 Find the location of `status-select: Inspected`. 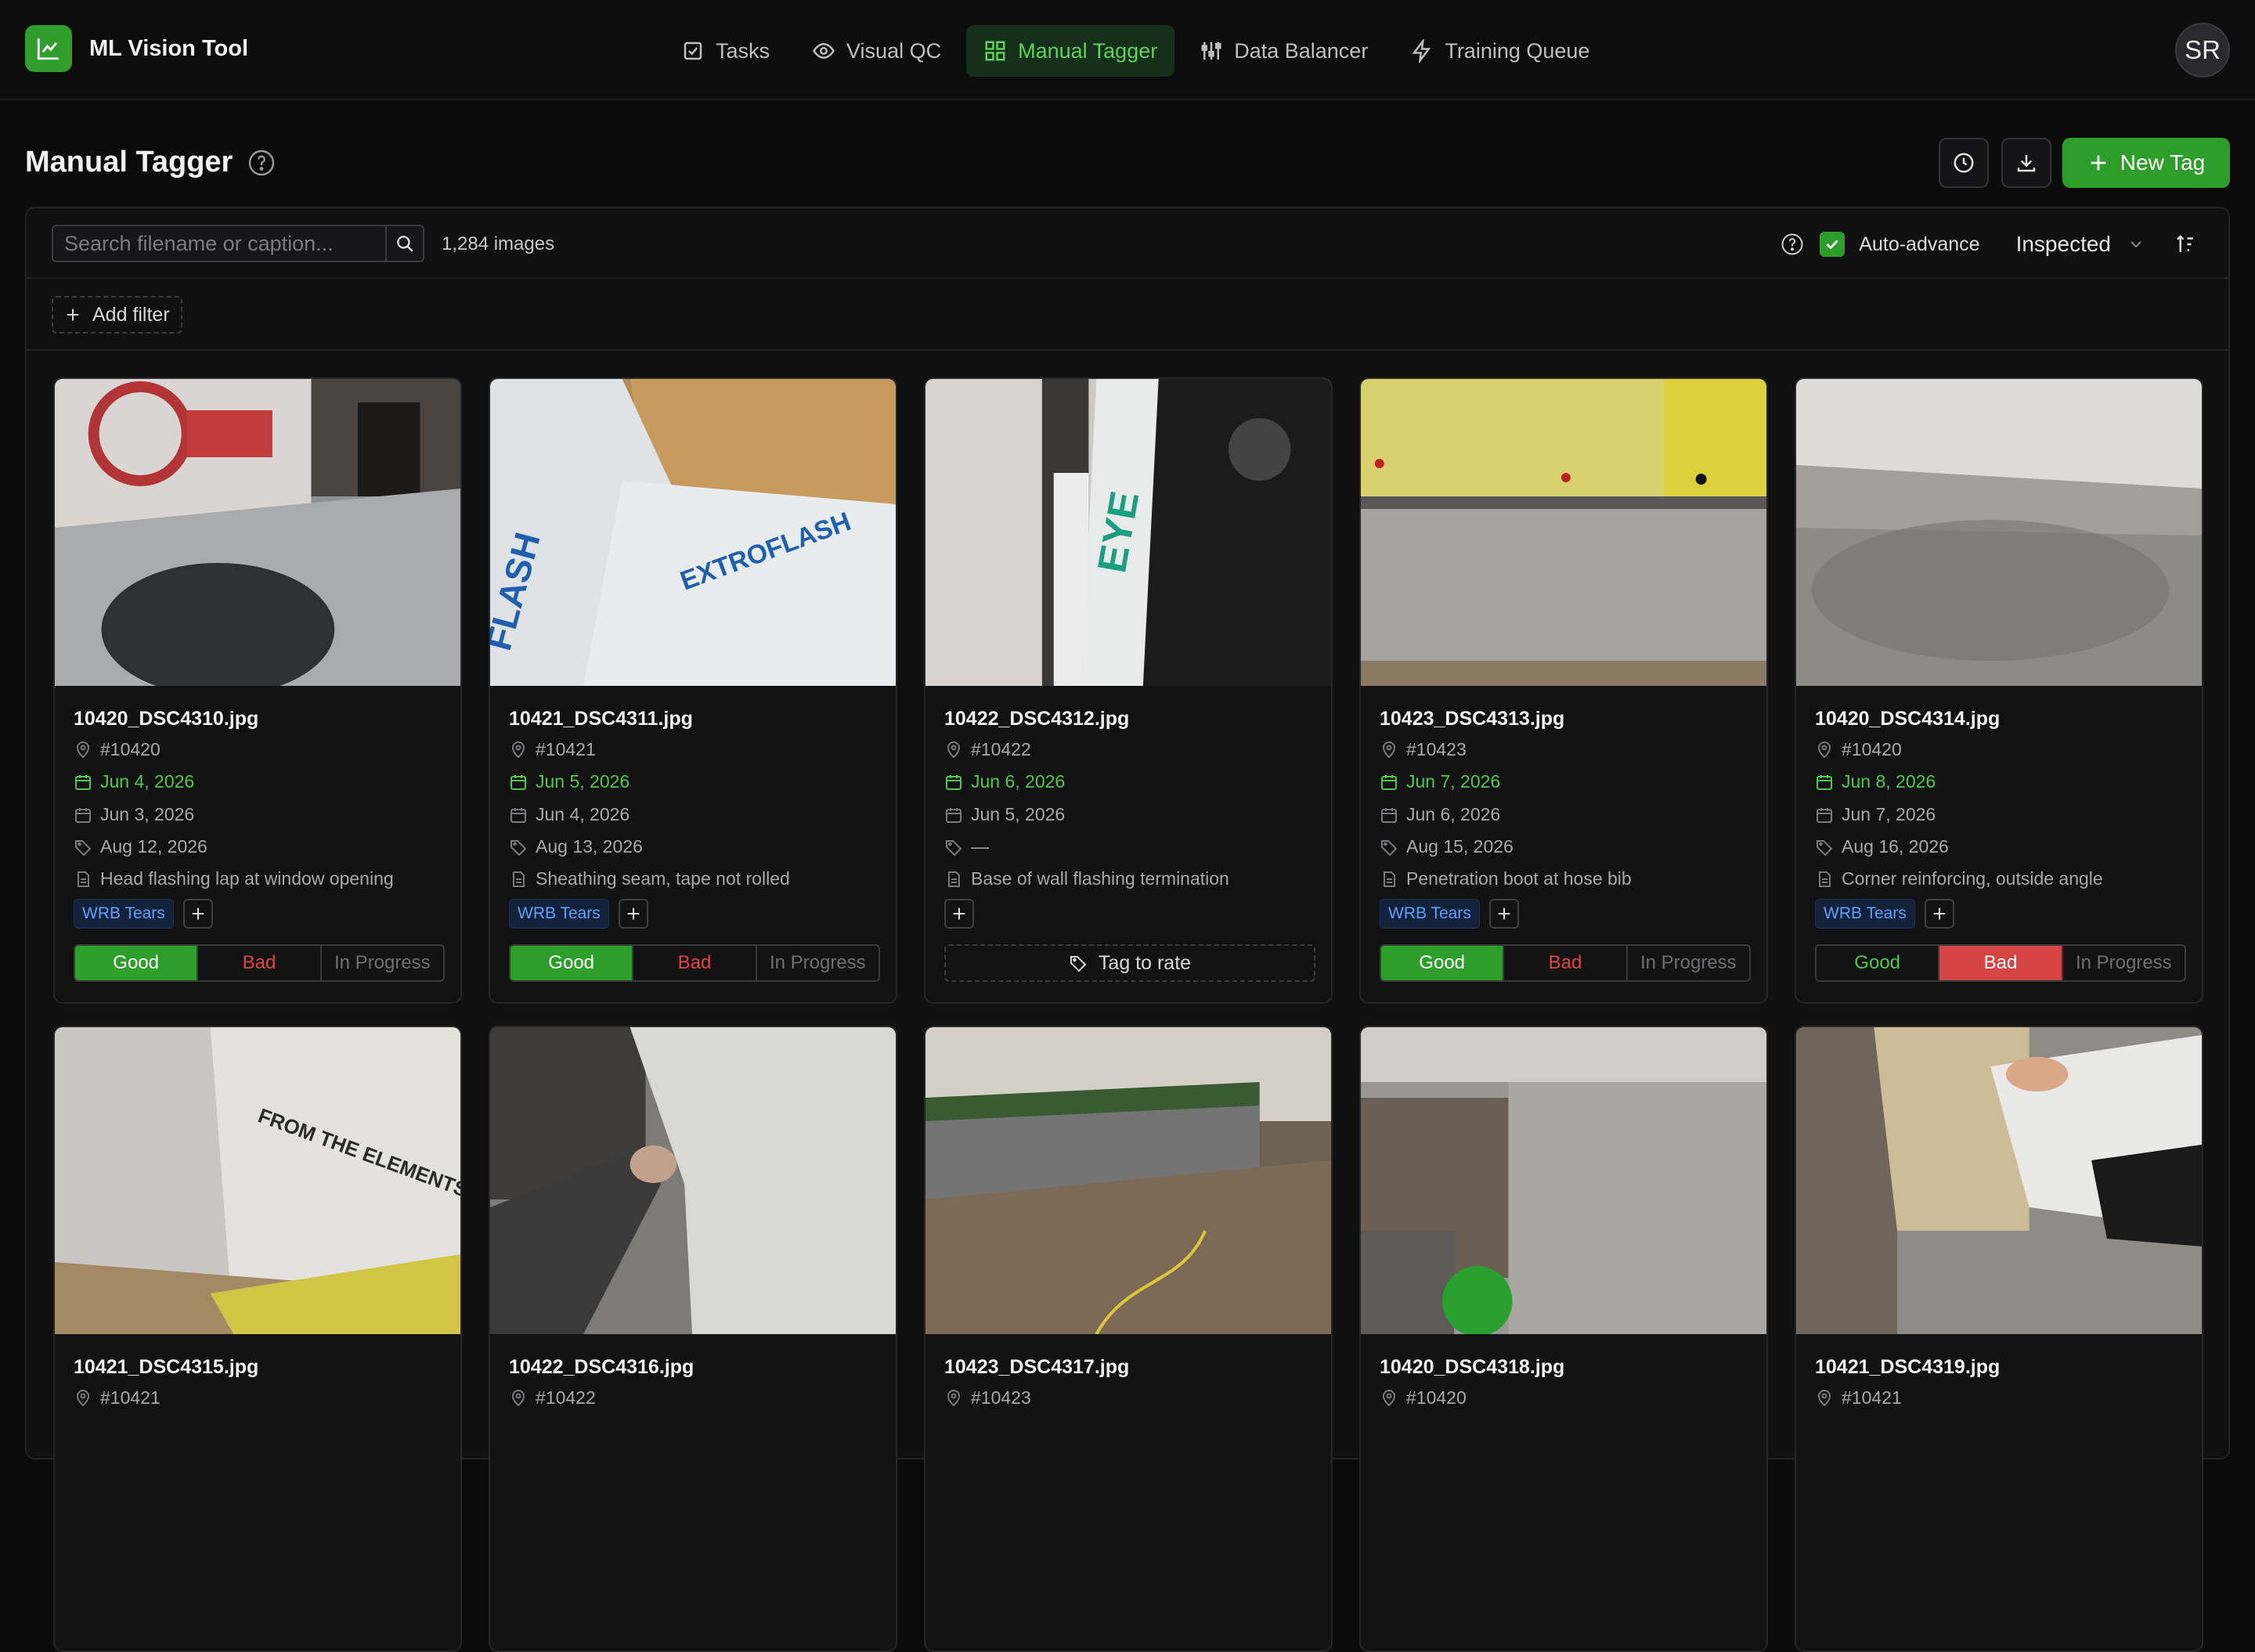

status-select: Inspected is located at coordinates (2063, 244).